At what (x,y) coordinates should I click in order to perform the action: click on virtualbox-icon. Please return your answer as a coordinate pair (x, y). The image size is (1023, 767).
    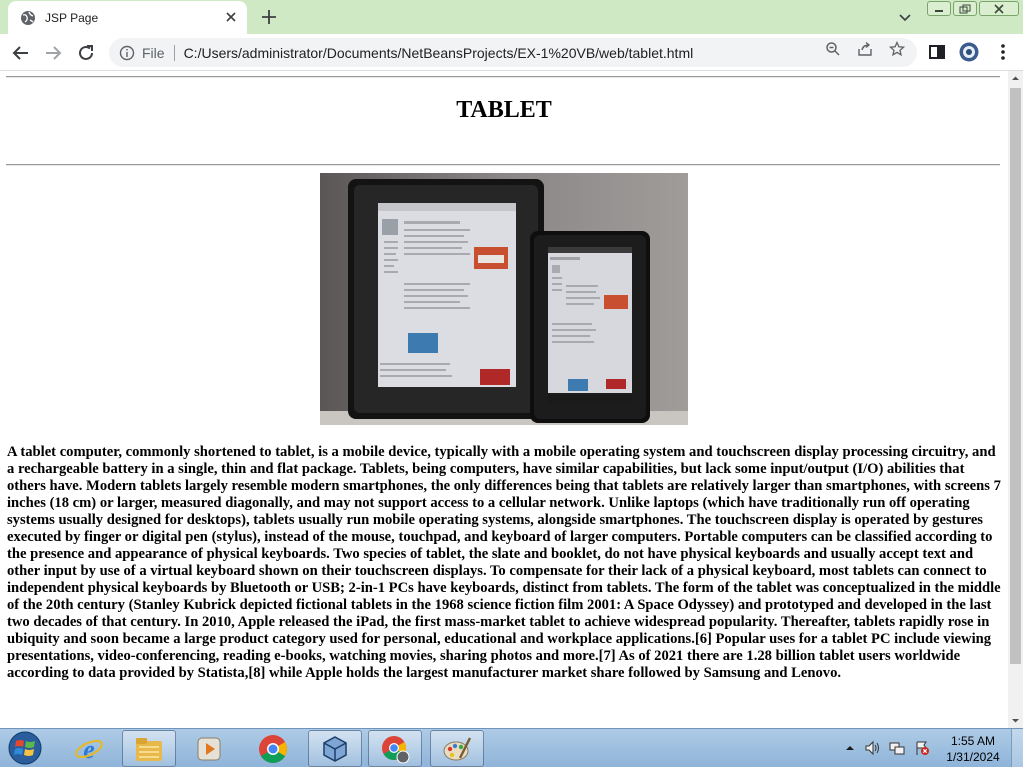
    Looking at the image, I should click on (335, 748).